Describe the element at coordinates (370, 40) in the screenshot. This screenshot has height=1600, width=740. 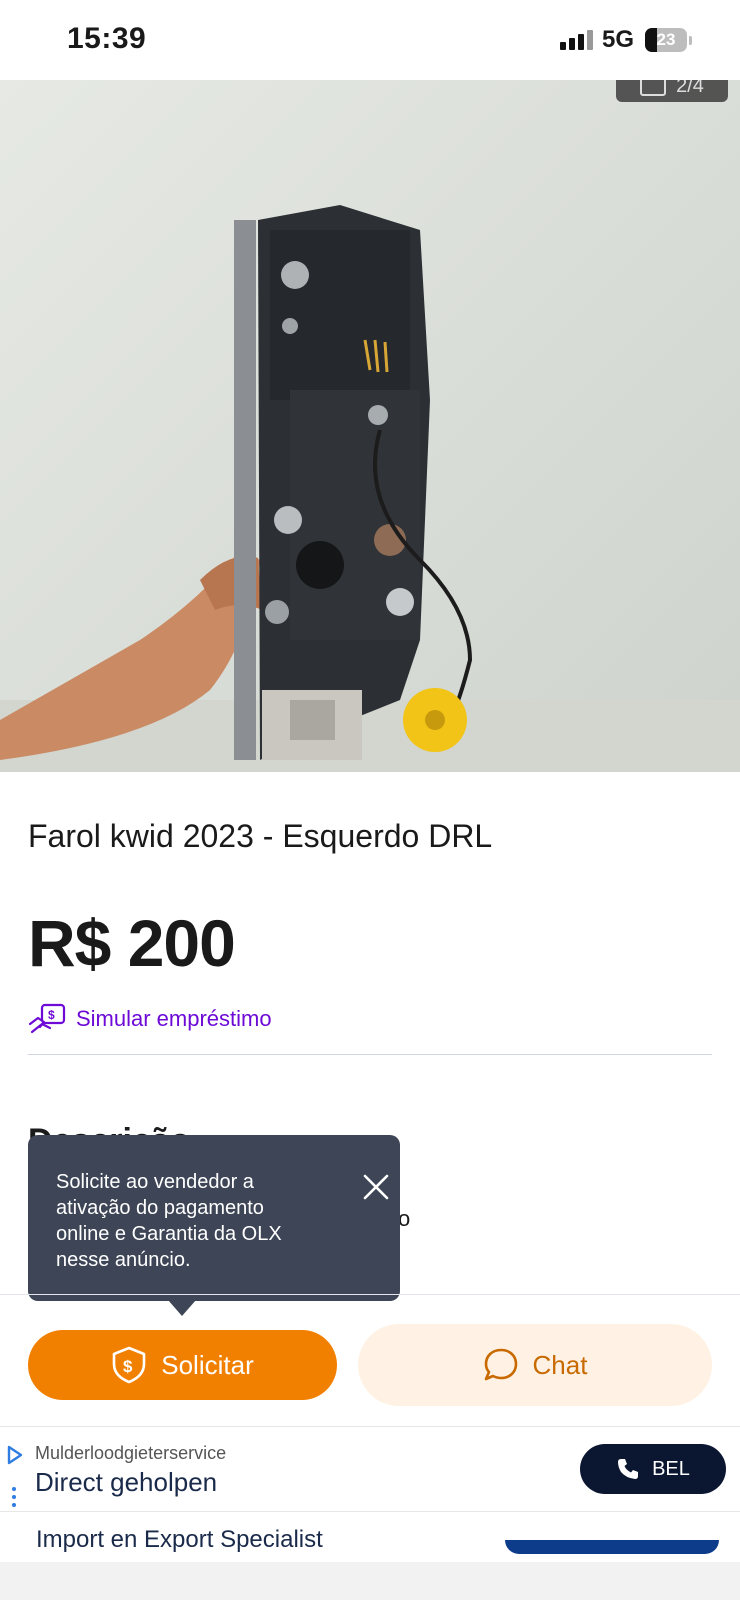
I see `status-bar: 15:39 5G 23` at that location.